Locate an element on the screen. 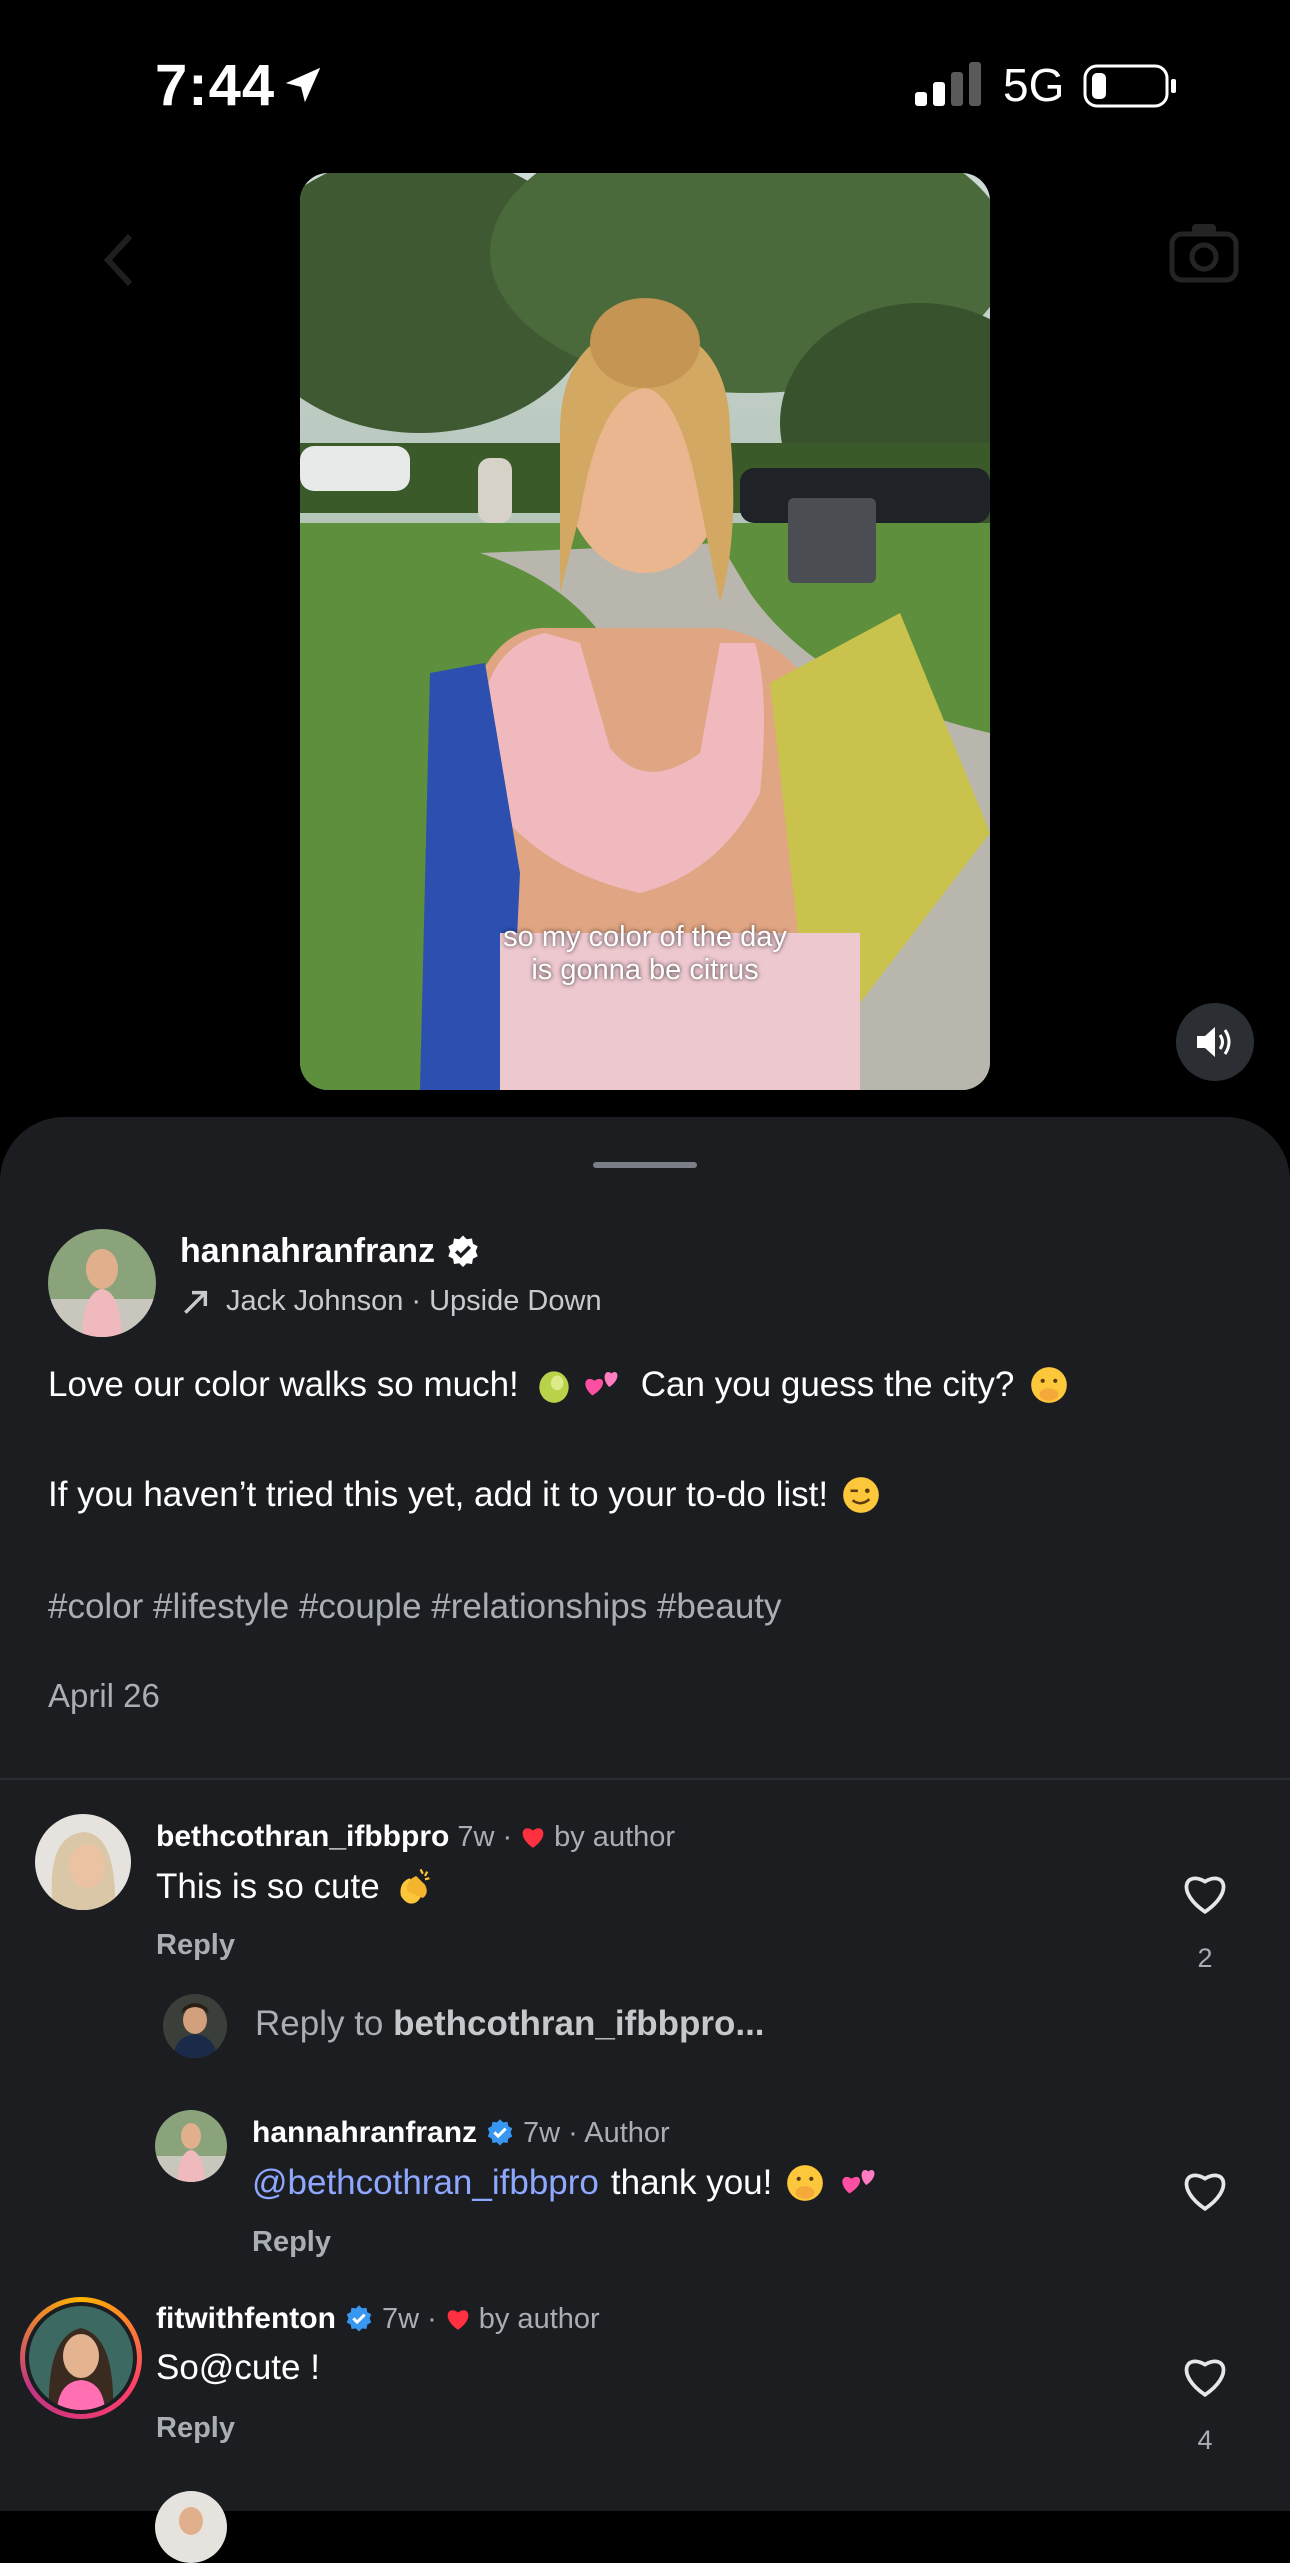 The width and height of the screenshot is (1290, 2563). comment-username: hannahranfranz is located at coordinates (364, 2133).